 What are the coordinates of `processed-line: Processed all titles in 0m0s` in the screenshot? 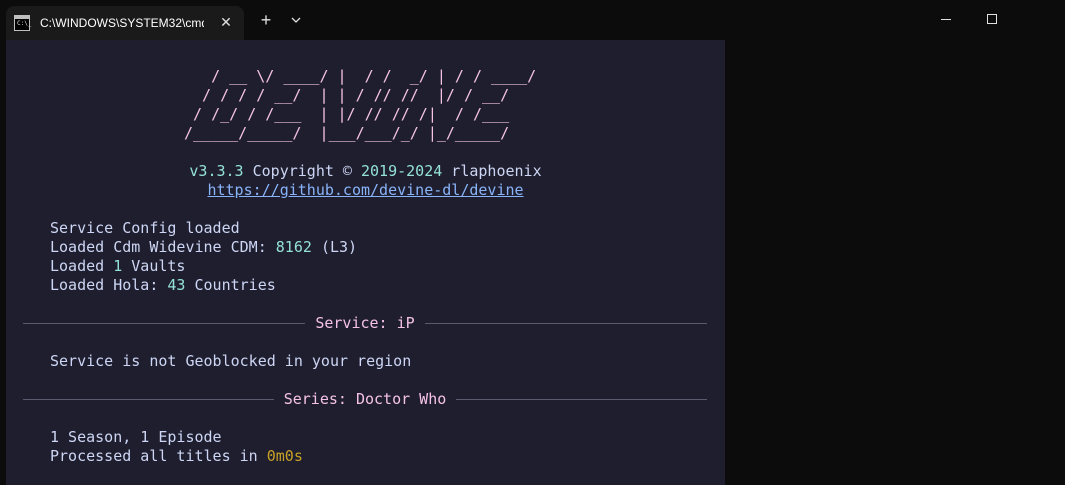 It's located at (176, 456).